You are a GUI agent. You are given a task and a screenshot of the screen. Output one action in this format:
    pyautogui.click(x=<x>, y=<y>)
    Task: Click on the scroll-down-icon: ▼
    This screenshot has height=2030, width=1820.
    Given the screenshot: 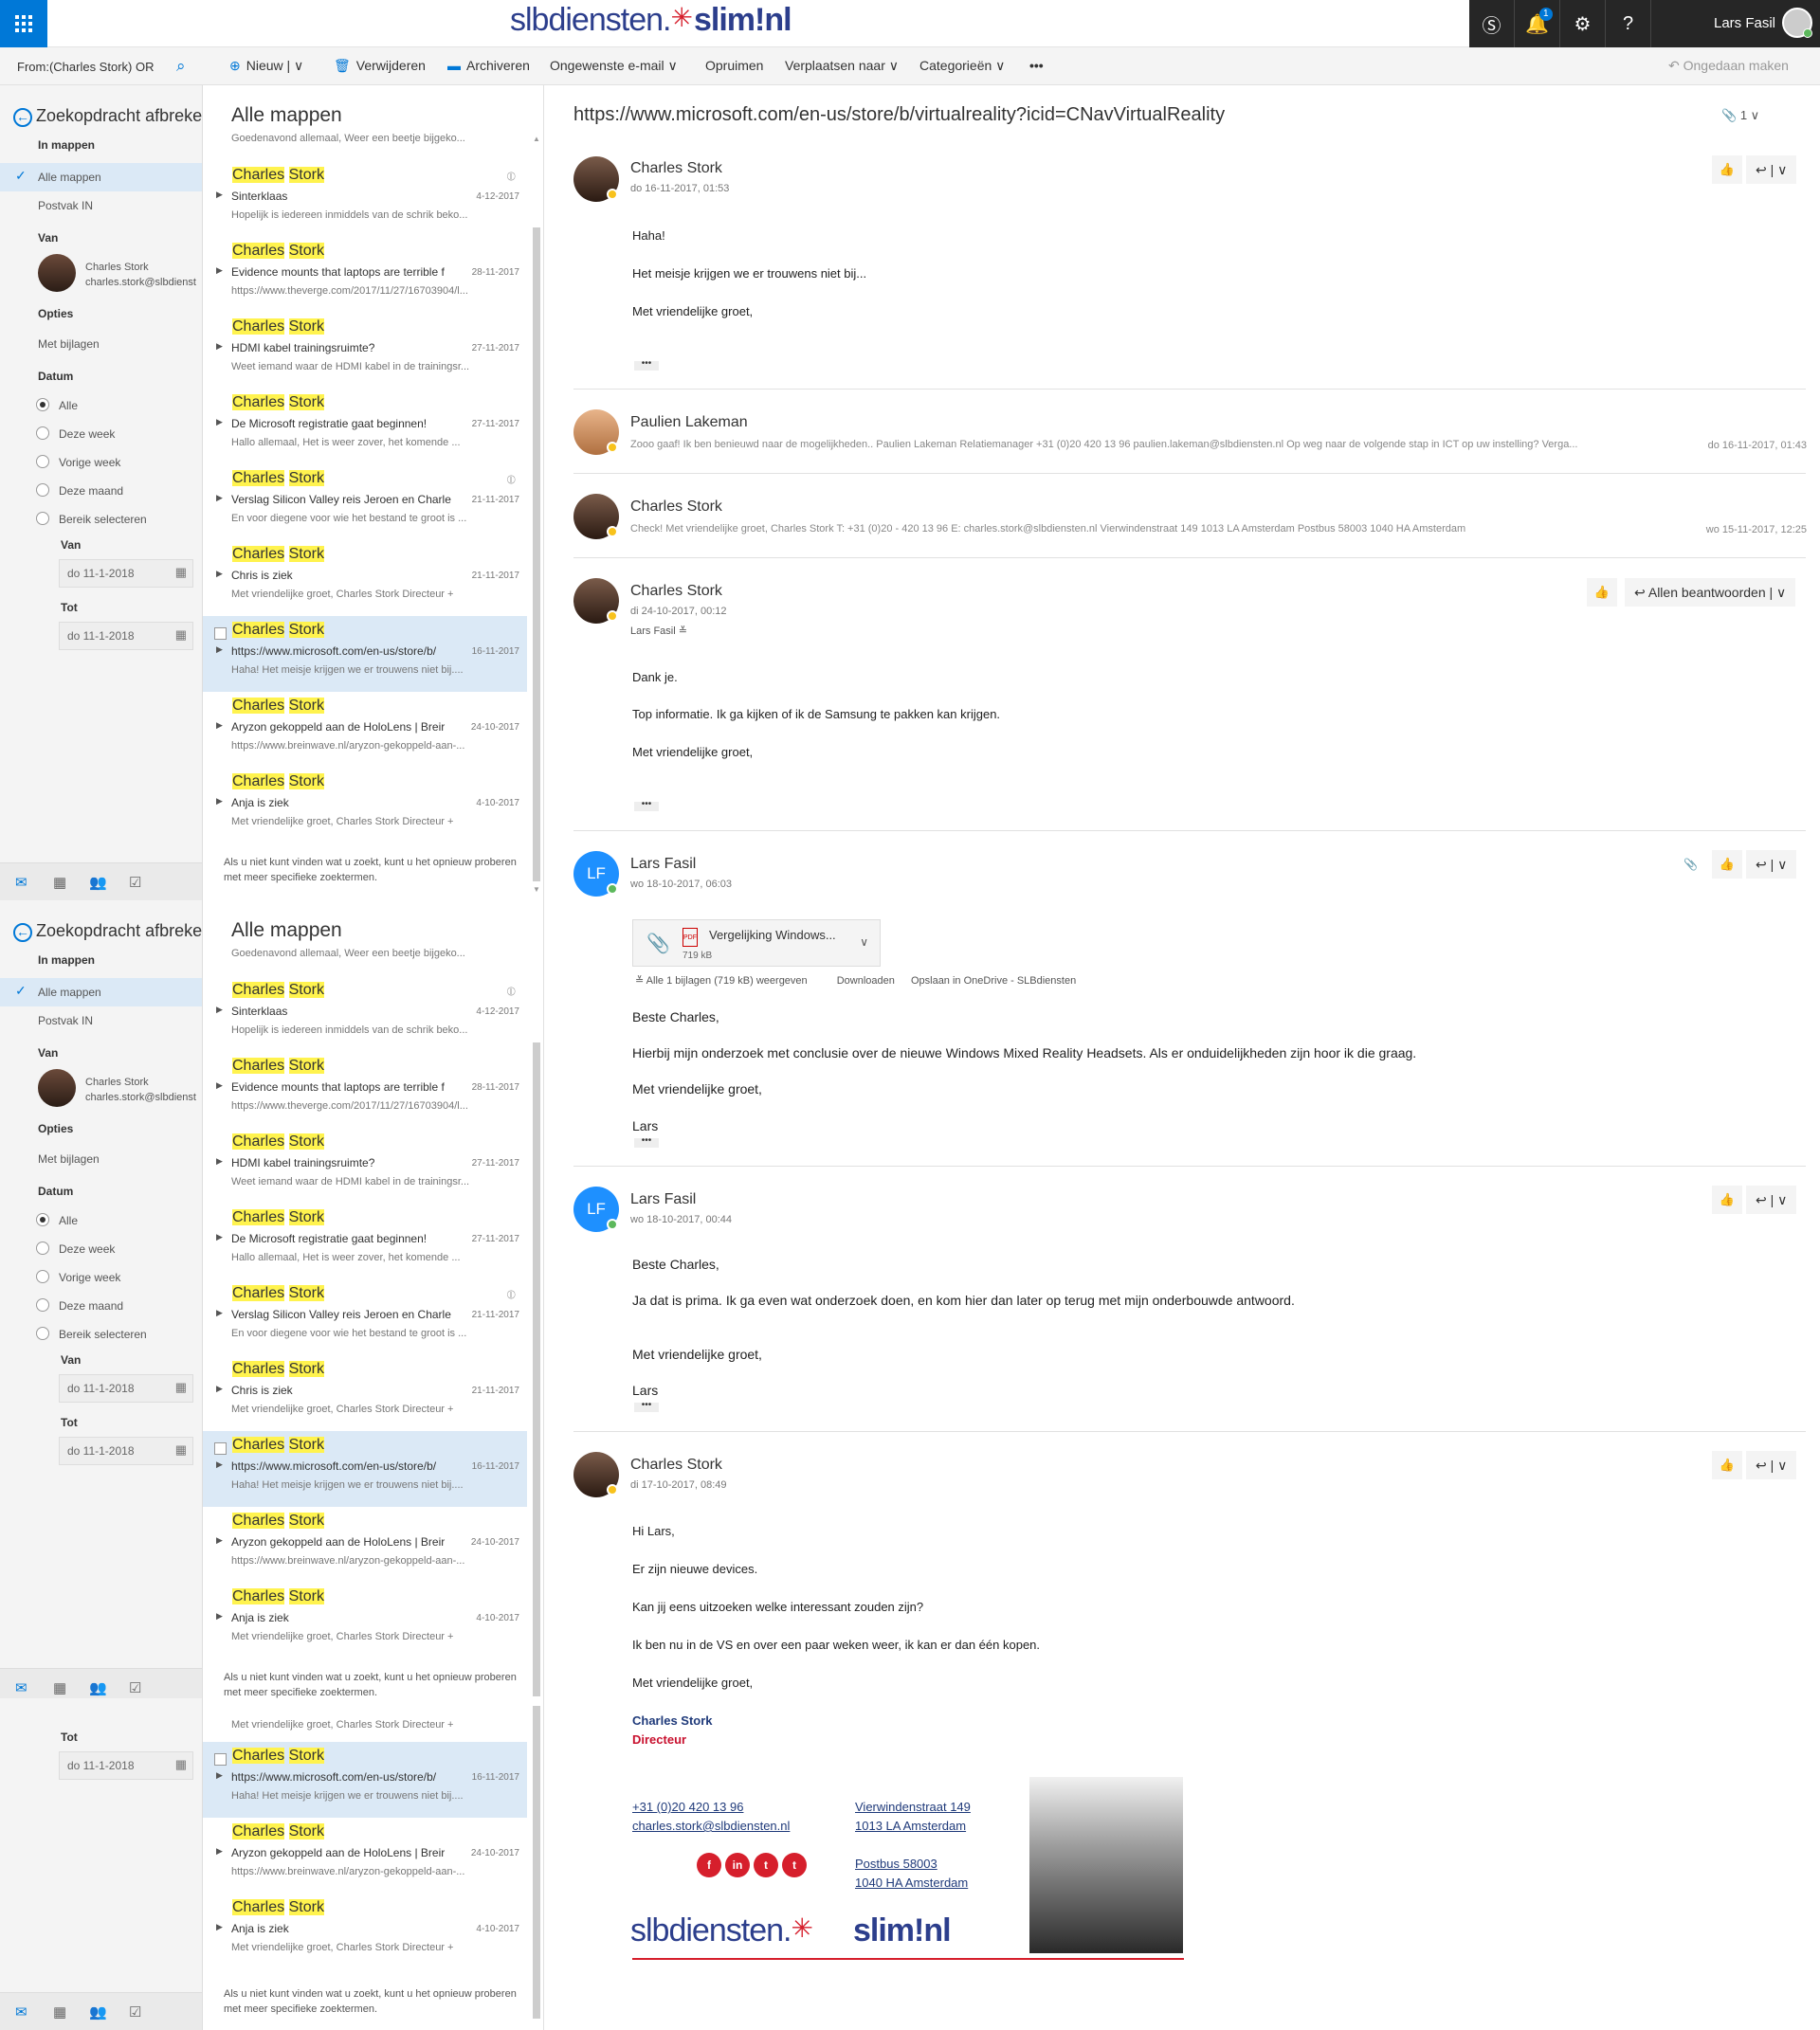 What is the action you would take?
    pyautogui.click(x=536, y=890)
    